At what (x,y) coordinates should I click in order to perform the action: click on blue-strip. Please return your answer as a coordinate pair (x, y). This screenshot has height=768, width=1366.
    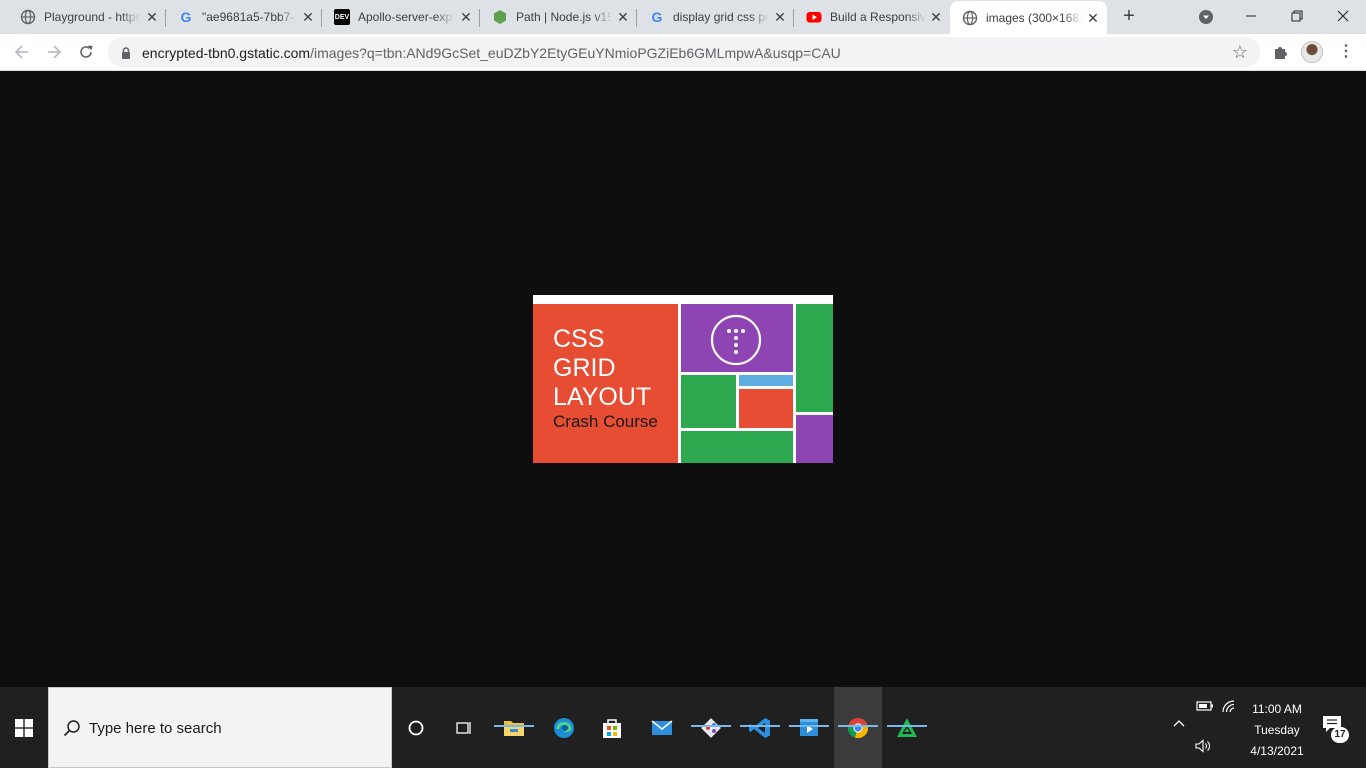
    Looking at the image, I should click on (766, 380).